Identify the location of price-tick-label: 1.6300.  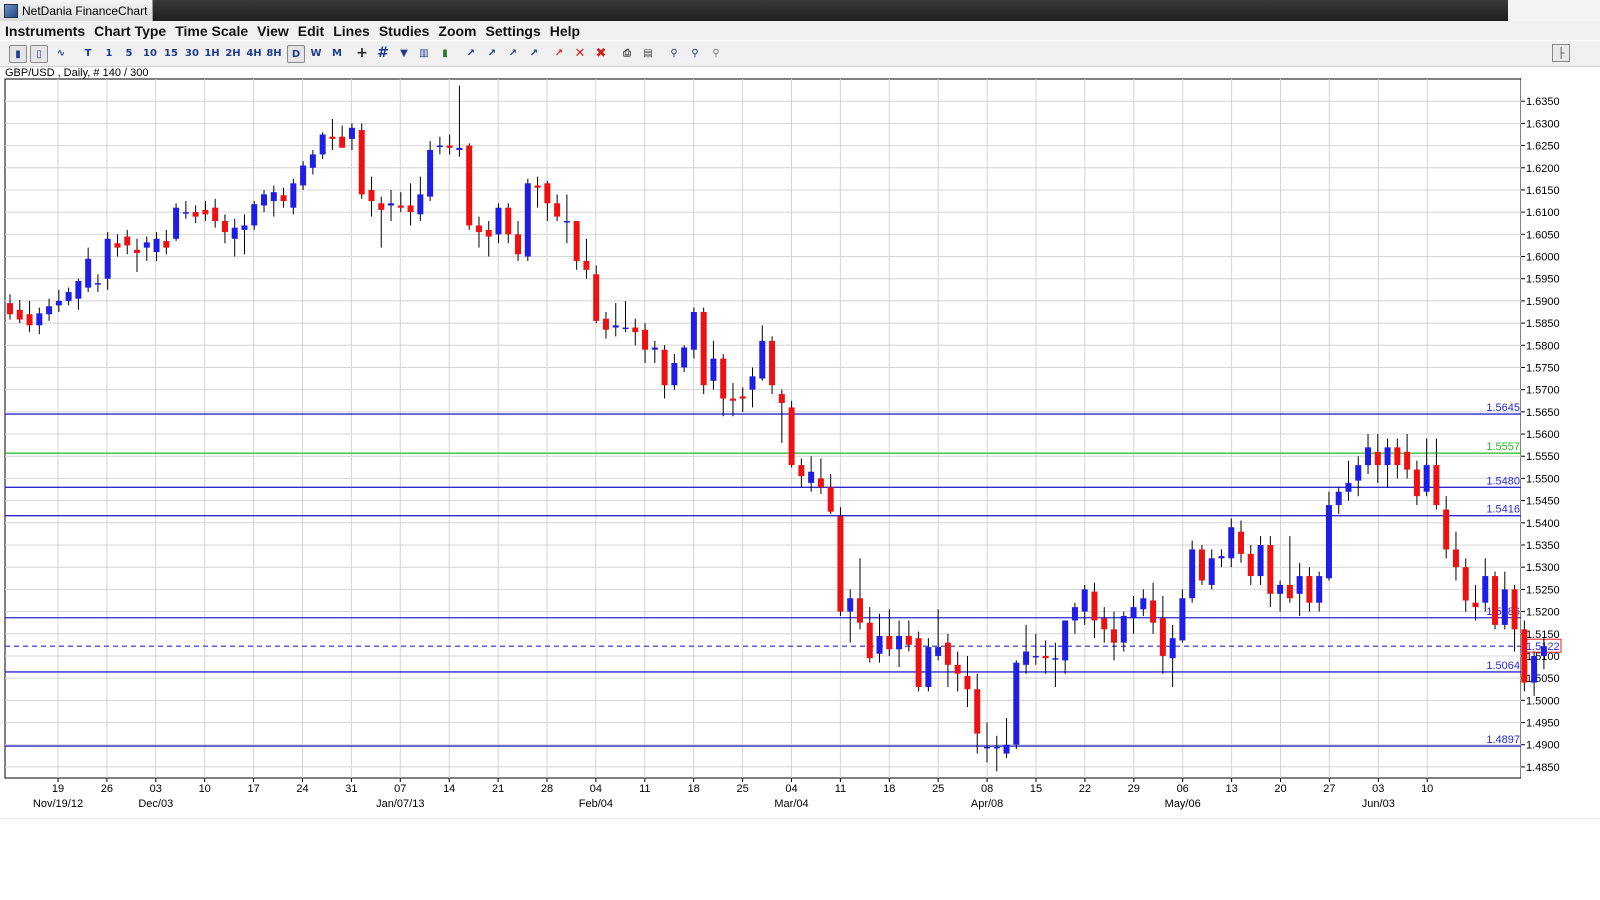
(1543, 124).